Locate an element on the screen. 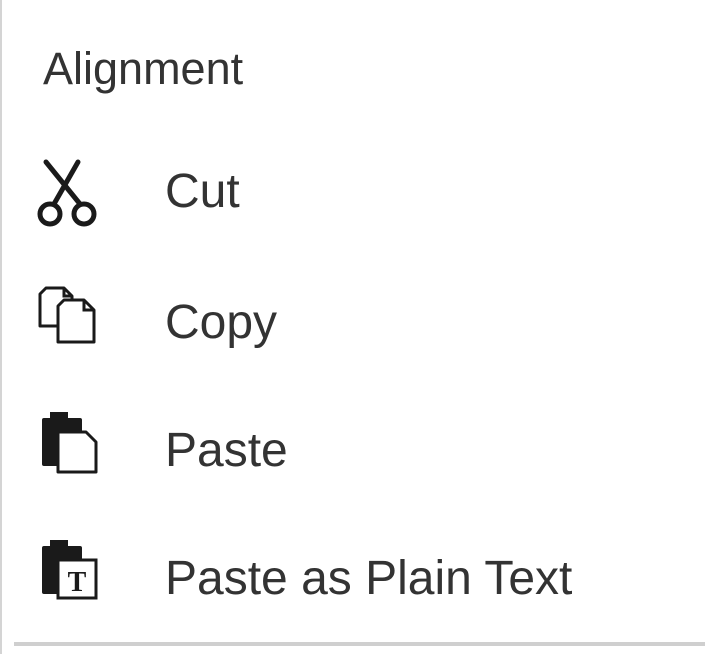 This screenshot has width=705, height=654. menu-separator is located at coordinates (359, 644).